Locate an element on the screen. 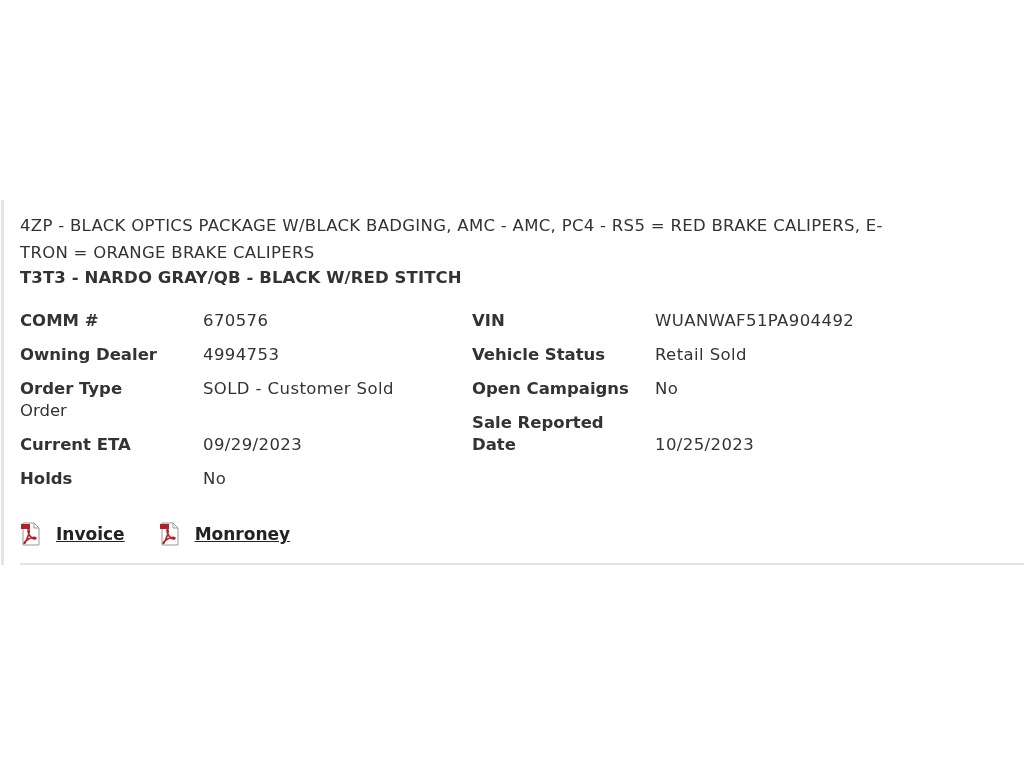  field-label: Vehicle Status is located at coordinates (539, 355).